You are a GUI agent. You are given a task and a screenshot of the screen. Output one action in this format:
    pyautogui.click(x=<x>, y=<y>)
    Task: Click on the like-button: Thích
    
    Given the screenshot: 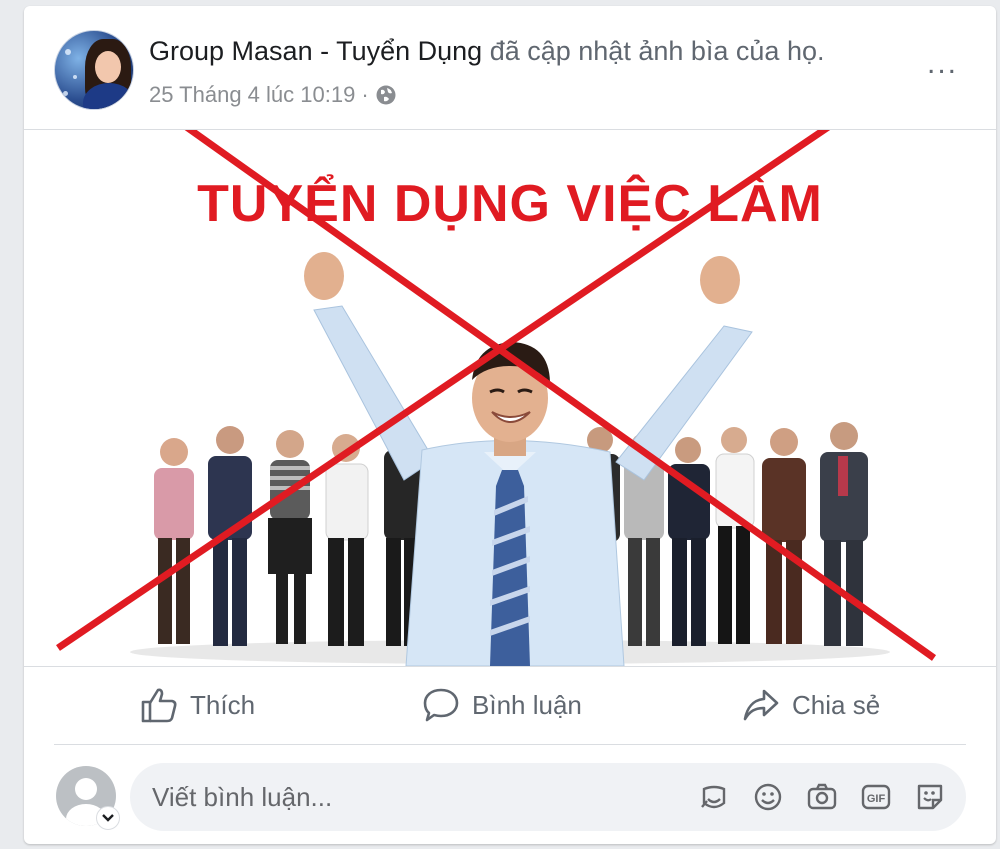 What is the action you would take?
    pyautogui.click(x=197, y=705)
    